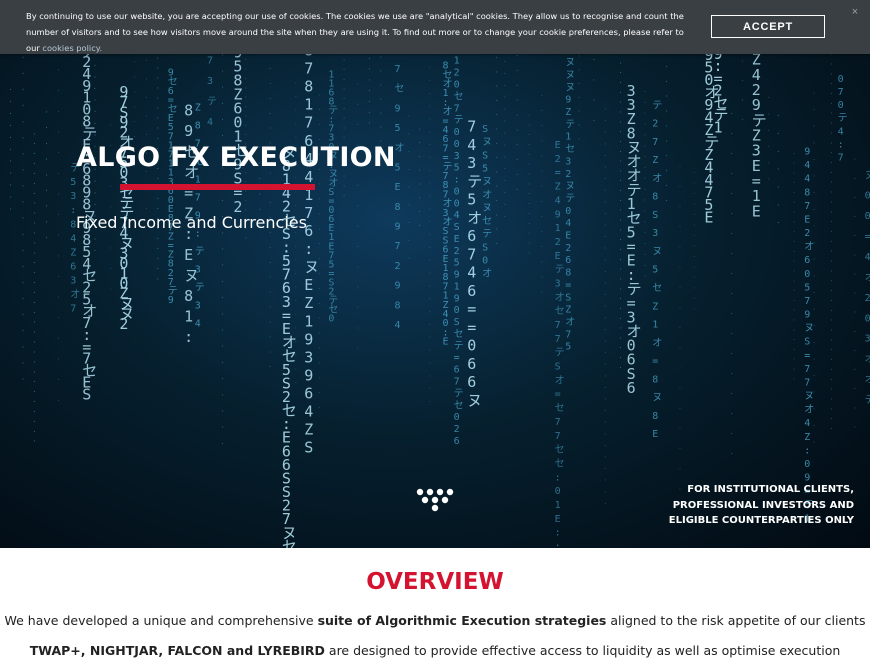 The width and height of the screenshot is (870, 658). What do you see at coordinates (768, 26) in the screenshot?
I see `accept-cookies-button: ACCEPT` at bounding box center [768, 26].